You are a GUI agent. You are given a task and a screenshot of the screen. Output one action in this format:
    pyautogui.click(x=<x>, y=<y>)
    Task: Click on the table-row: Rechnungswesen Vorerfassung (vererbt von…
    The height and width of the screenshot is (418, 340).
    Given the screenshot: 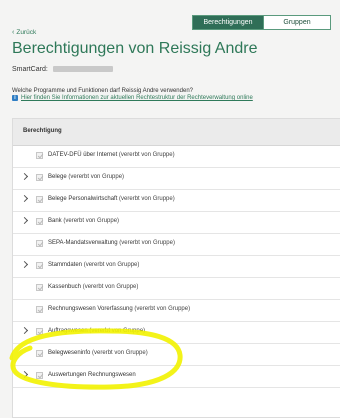 What is the action you would take?
    pyautogui.click(x=176, y=311)
    